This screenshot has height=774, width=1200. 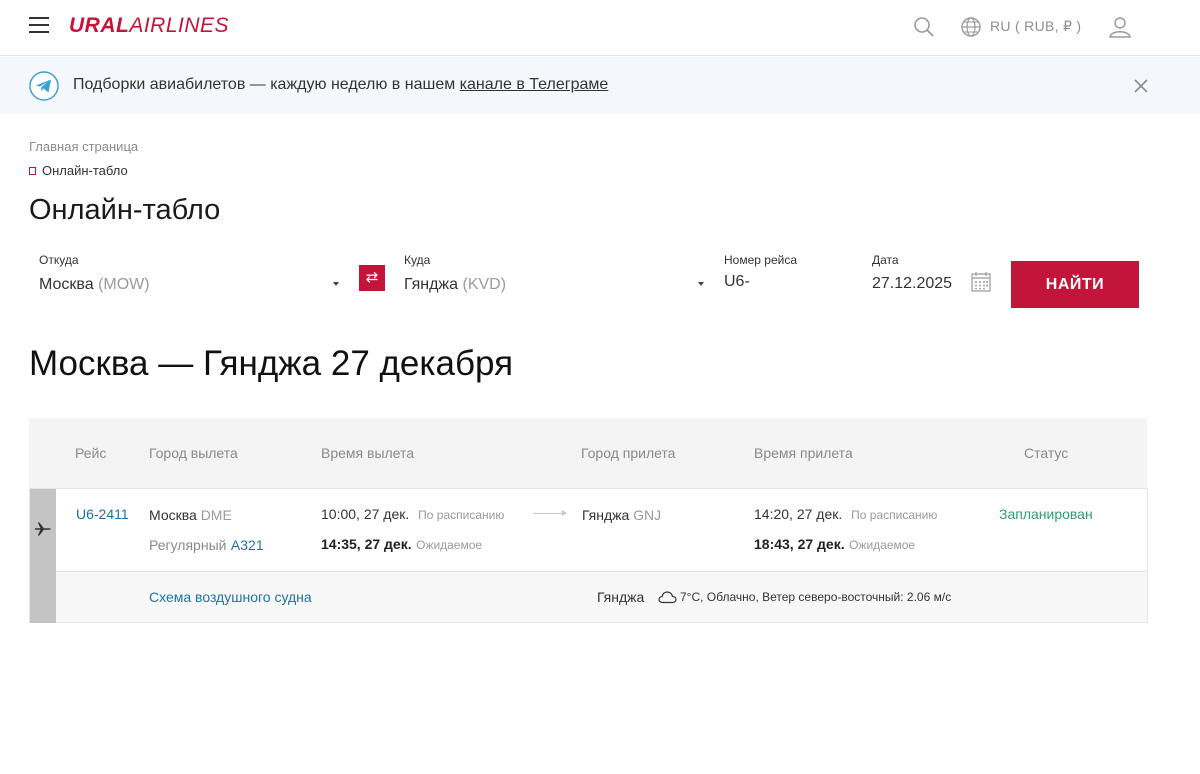 What do you see at coordinates (1046, 453) in the screenshot?
I see `col-status: Статус` at bounding box center [1046, 453].